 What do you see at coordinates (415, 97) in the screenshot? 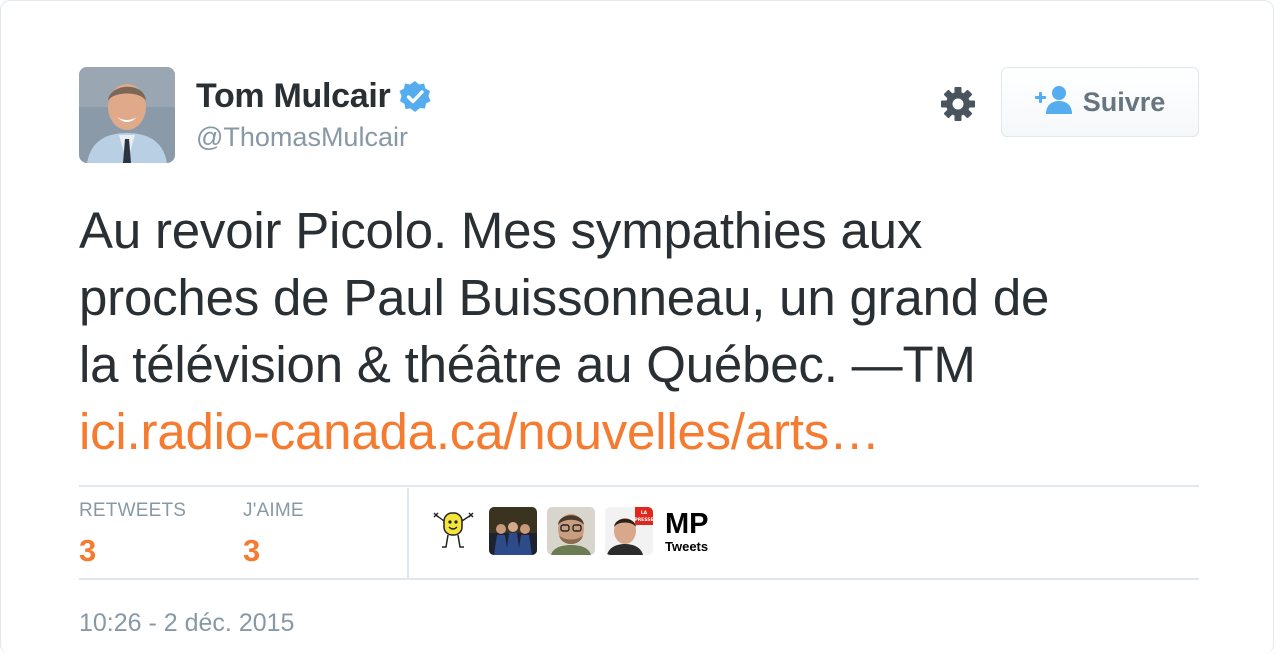
I see `verified-badge-icon` at bounding box center [415, 97].